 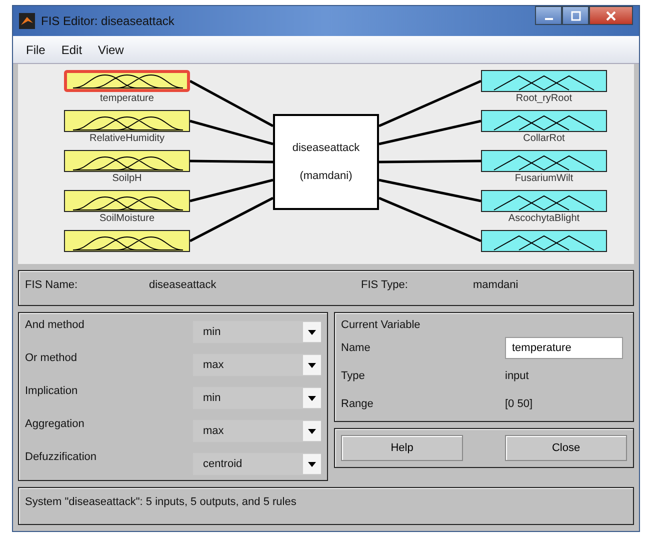 I want to click on field-value: input, so click(x=517, y=376).